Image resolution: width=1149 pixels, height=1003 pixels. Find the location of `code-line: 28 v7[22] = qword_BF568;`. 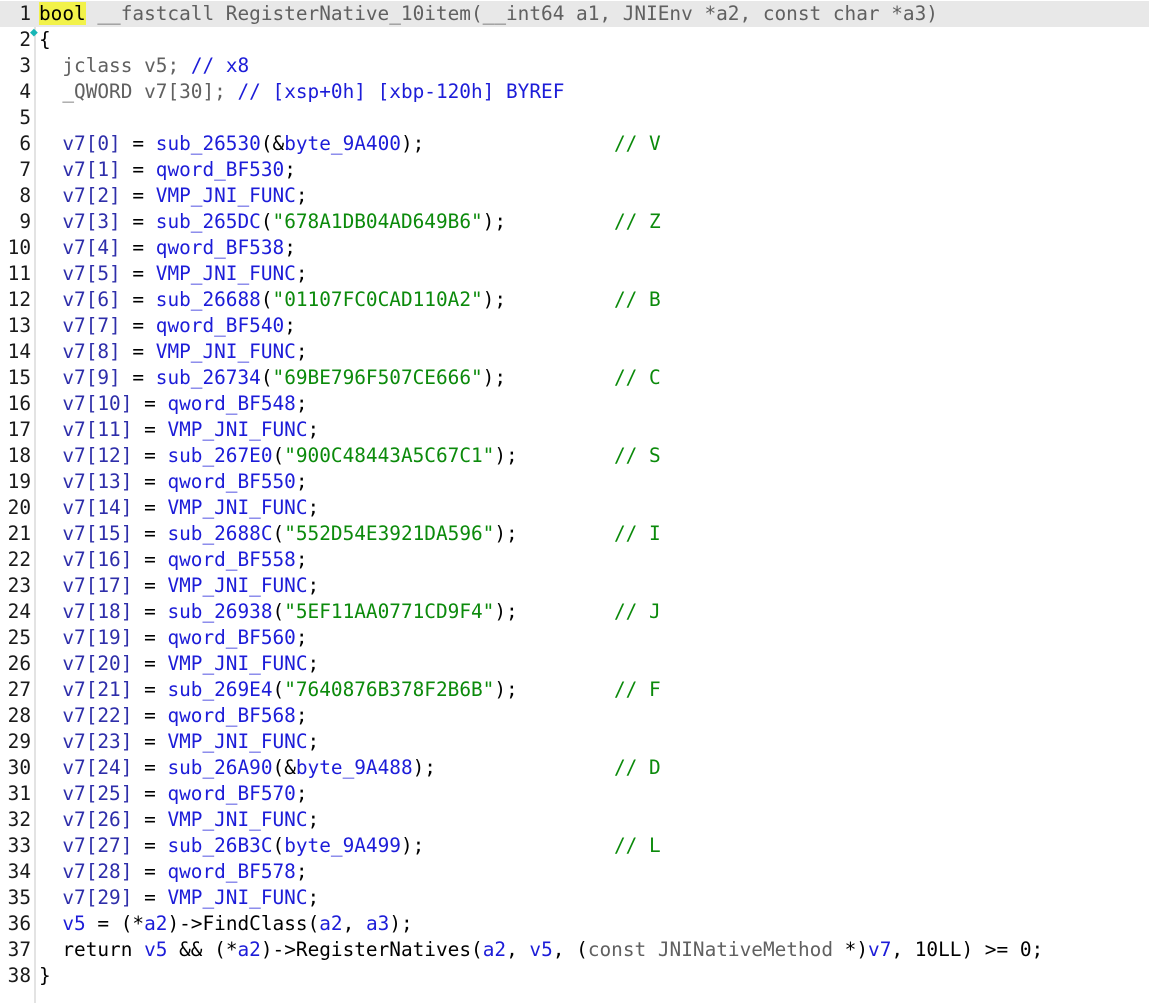

code-line: 28 v7[22] = qword_BF568; is located at coordinates (574, 716).